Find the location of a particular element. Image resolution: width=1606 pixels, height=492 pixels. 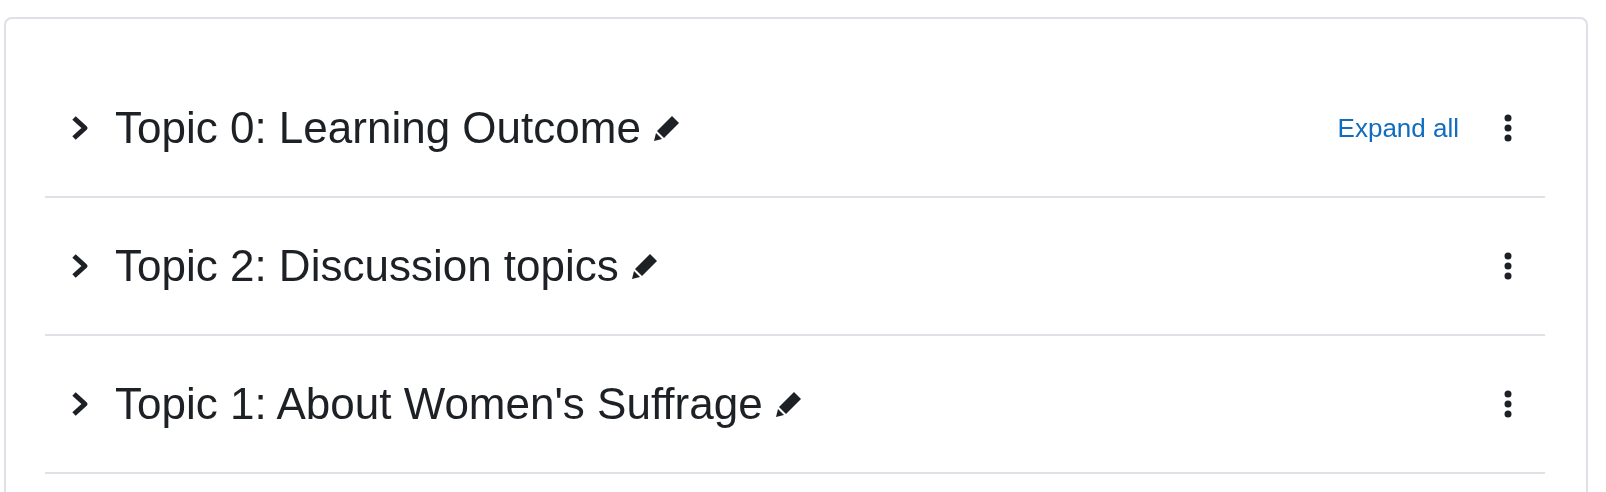

section-title: Topic 1: About Women's Suffrage is located at coordinates (439, 404).